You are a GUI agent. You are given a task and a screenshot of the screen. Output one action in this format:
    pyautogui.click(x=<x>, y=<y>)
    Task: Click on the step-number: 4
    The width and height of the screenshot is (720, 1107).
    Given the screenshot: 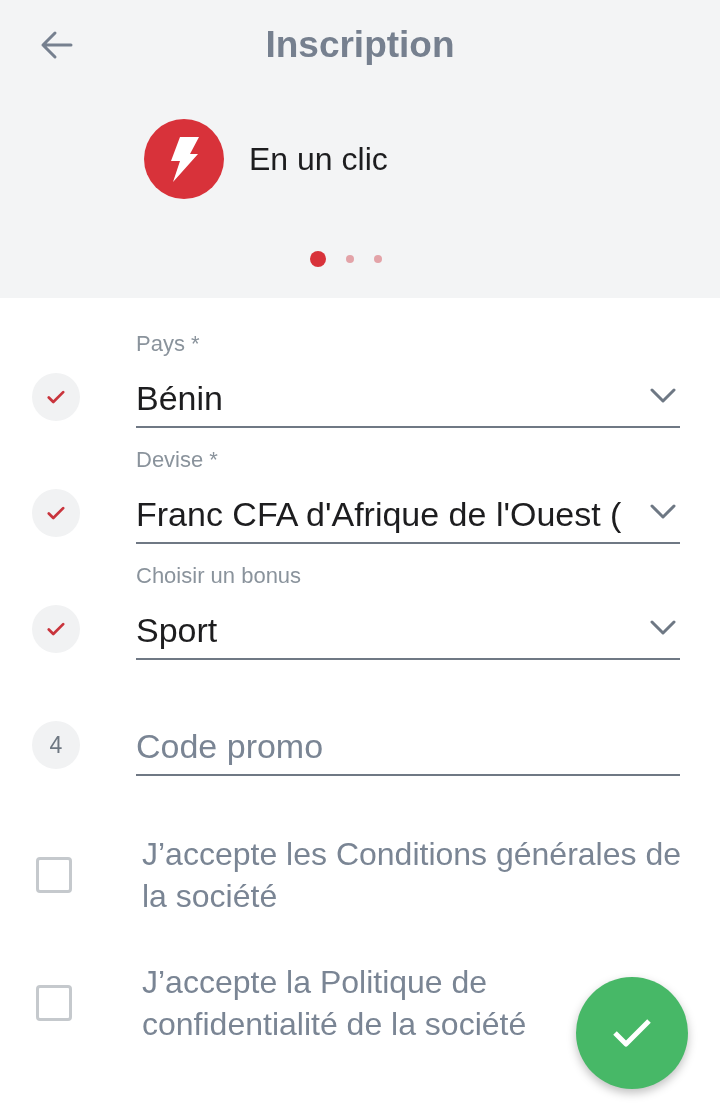 What is the action you would take?
    pyautogui.click(x=56, y=745)
    